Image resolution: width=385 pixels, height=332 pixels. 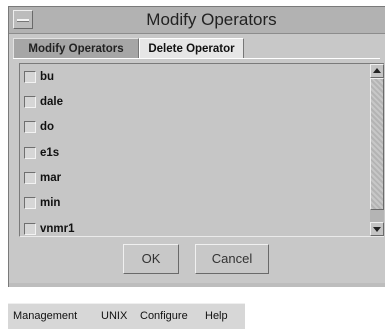 What do you see at coordinates (194, 178) in the screenshot?
I see `operator-item-mar: mar` at bounding box center [194, 178].